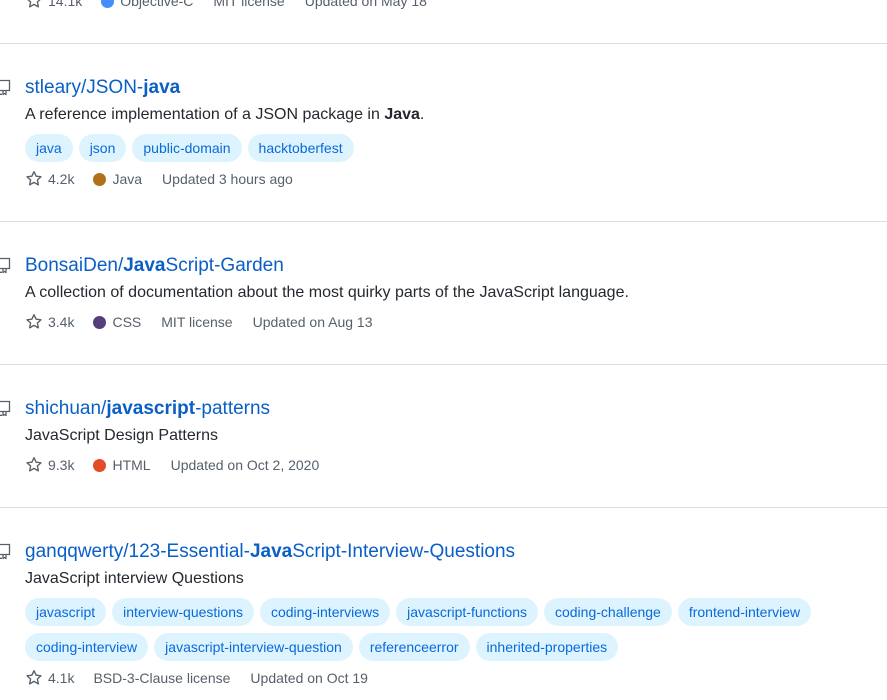 The height and width of the screenshot is (700, 887). I want to click on repo-title-link: shichuan/javascript-patterns, so click(147, 409).